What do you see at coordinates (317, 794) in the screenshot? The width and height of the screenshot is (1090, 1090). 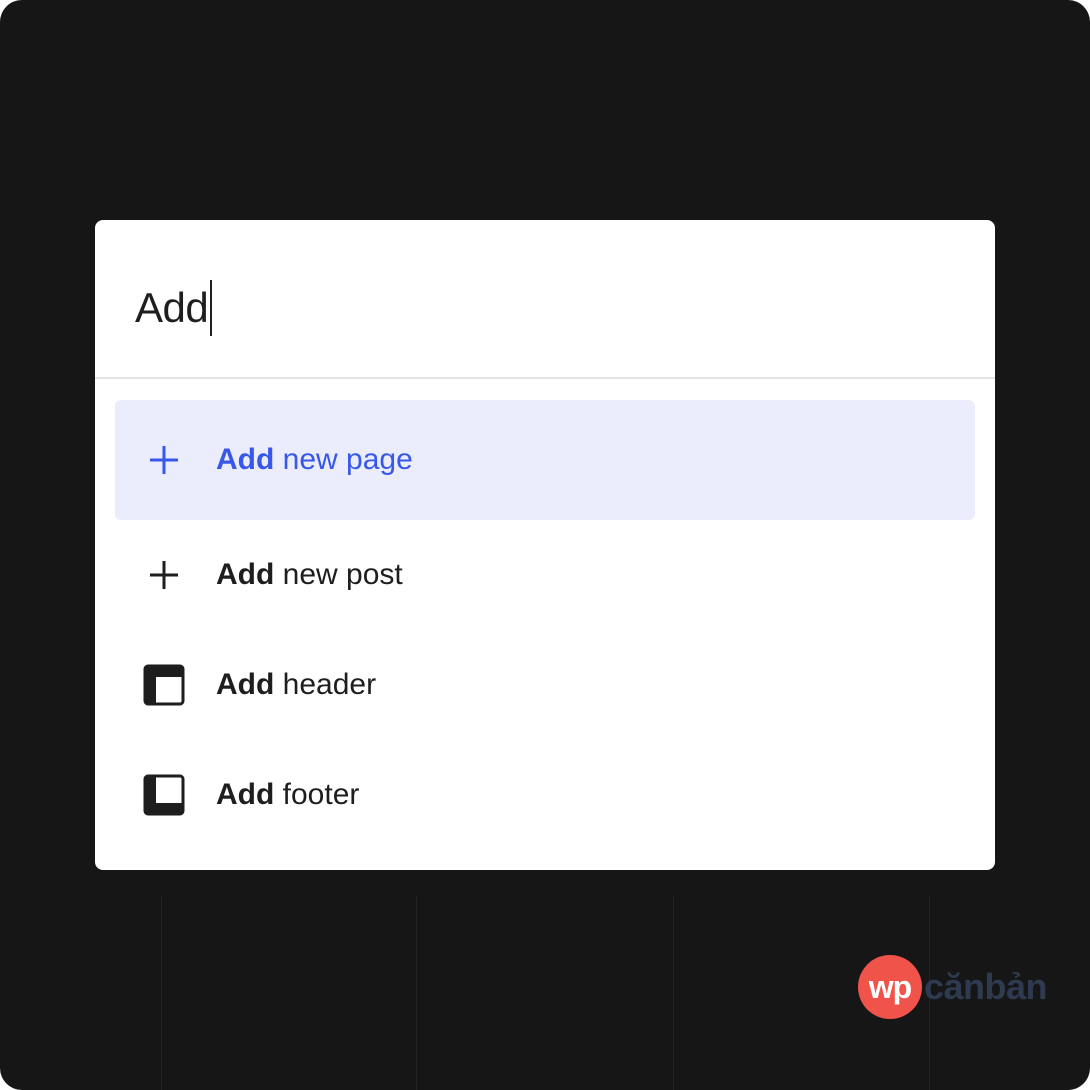 I see `result-rest: footer` at bounding box center [317, 794].